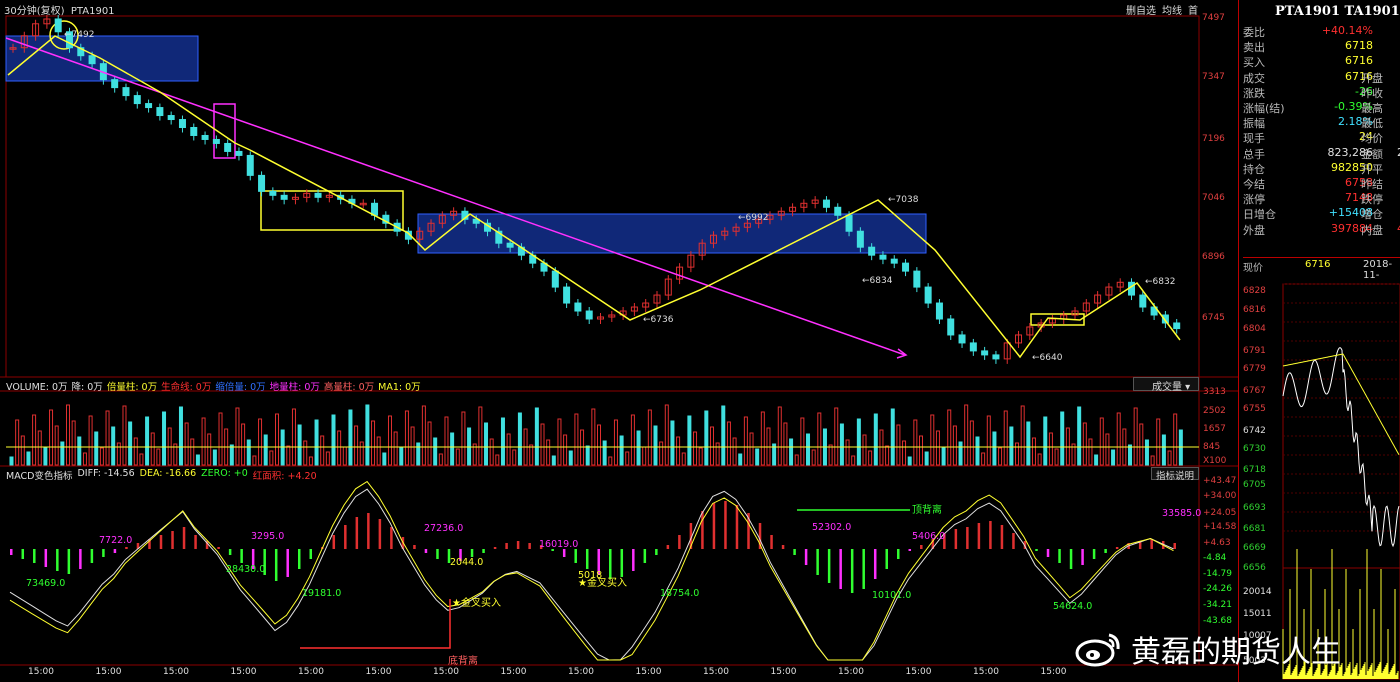  What do you see at coordinates (476, 603) in the screenshot?
I see `macd-signal-label: ★金叉买入` at bounding box center [476, 603].